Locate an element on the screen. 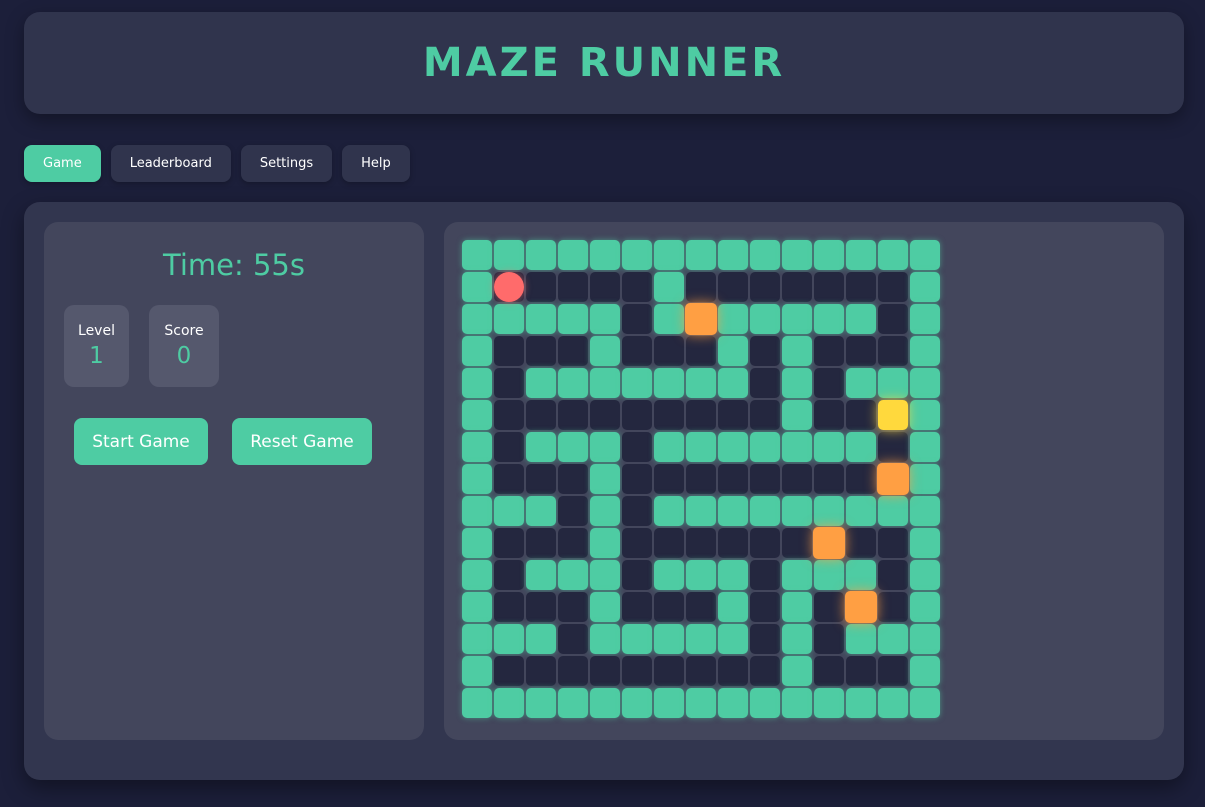 This screenshot has width=1205, height=807. timer-display: Time: 55s is located at coordinates (234, 265).